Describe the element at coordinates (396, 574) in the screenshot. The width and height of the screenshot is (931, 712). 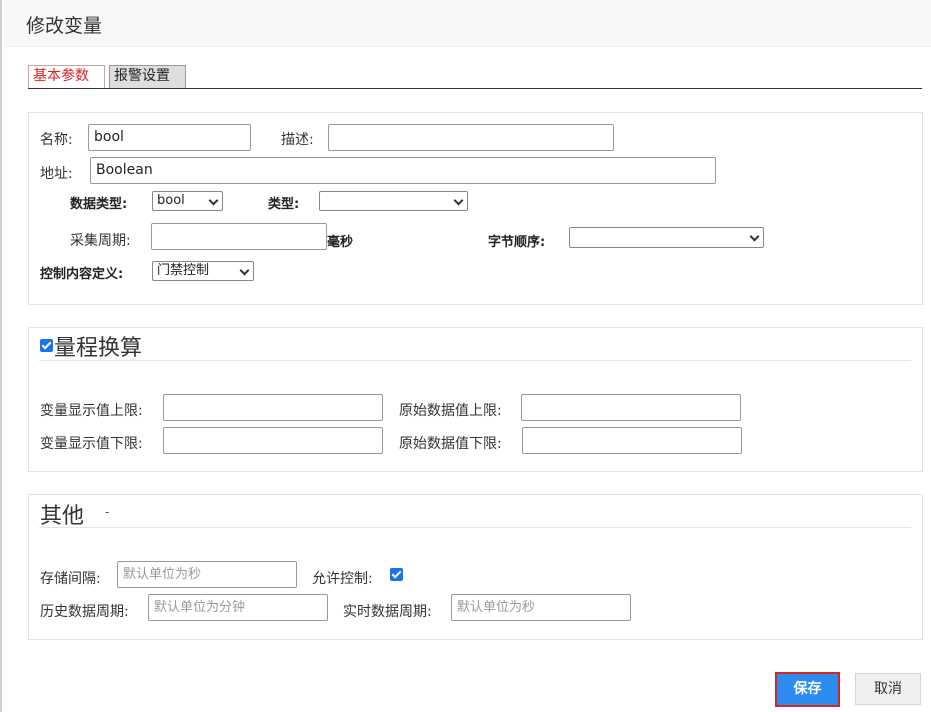
I see `allow-control-checkbox` at that location.